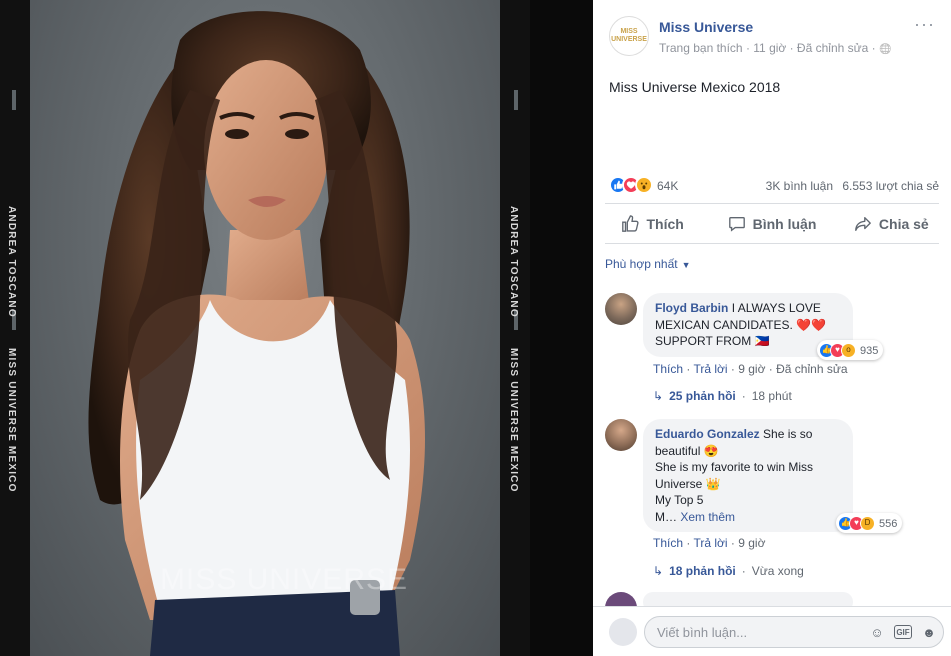 The width and height of the screenshot is (951, 656). Describe the element at coordinates (877, 632) in the screenshot. I see `emoji-icon: ☺` at that location.